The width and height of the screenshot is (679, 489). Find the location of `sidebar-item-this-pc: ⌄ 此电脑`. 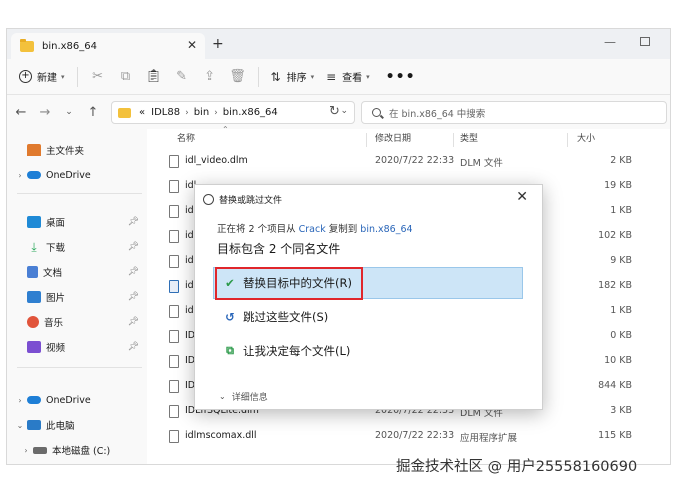

sidebar-item-this-pc: ⌄ 此电脑 is located at coordinates (41, 425).